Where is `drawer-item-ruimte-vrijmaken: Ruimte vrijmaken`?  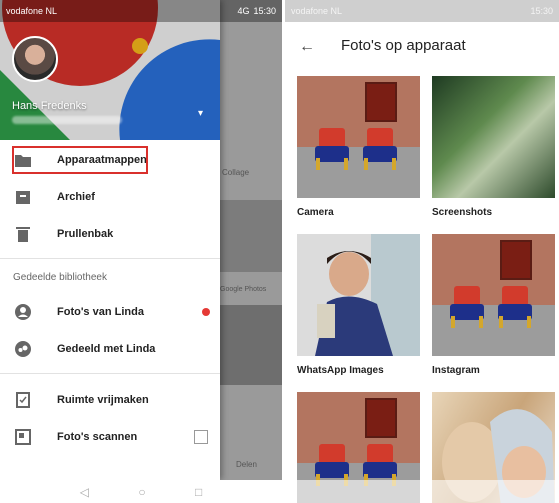 drawer-item-ruimte-vrijmaken: Ruimte vrijmaken is located at coordinates (110, 400).